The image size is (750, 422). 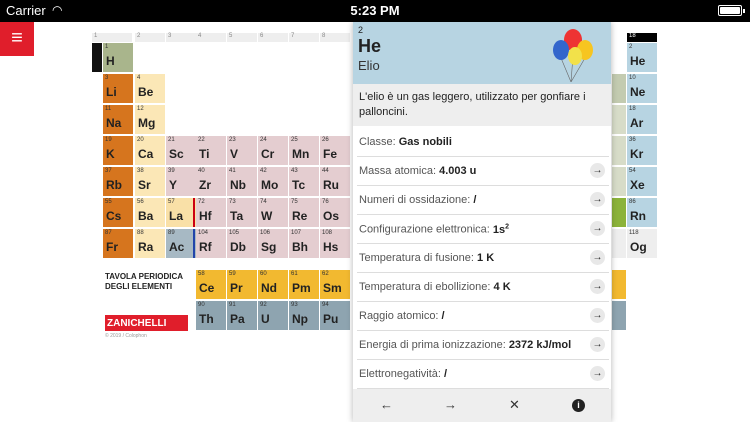 What do you see at coordinates (273, 315) in the screenshot?
I see `element-cell-u: 92 U` at bounding box center [273, 315].